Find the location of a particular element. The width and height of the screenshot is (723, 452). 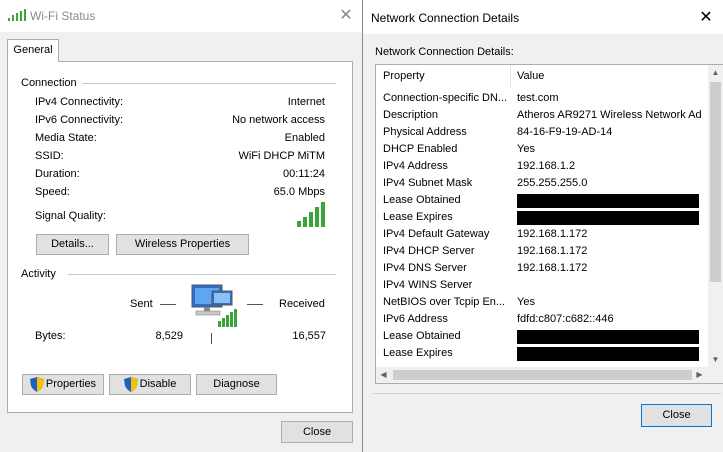

property-cell: IPv4 Address is located at coordinates (415, 166).